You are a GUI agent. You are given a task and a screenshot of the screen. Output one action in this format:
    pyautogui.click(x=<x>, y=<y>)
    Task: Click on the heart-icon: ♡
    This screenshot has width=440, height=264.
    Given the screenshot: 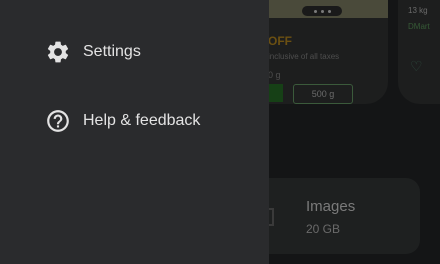 What is the action you would take?
    pyautogui.click(x=416, y=66)
    